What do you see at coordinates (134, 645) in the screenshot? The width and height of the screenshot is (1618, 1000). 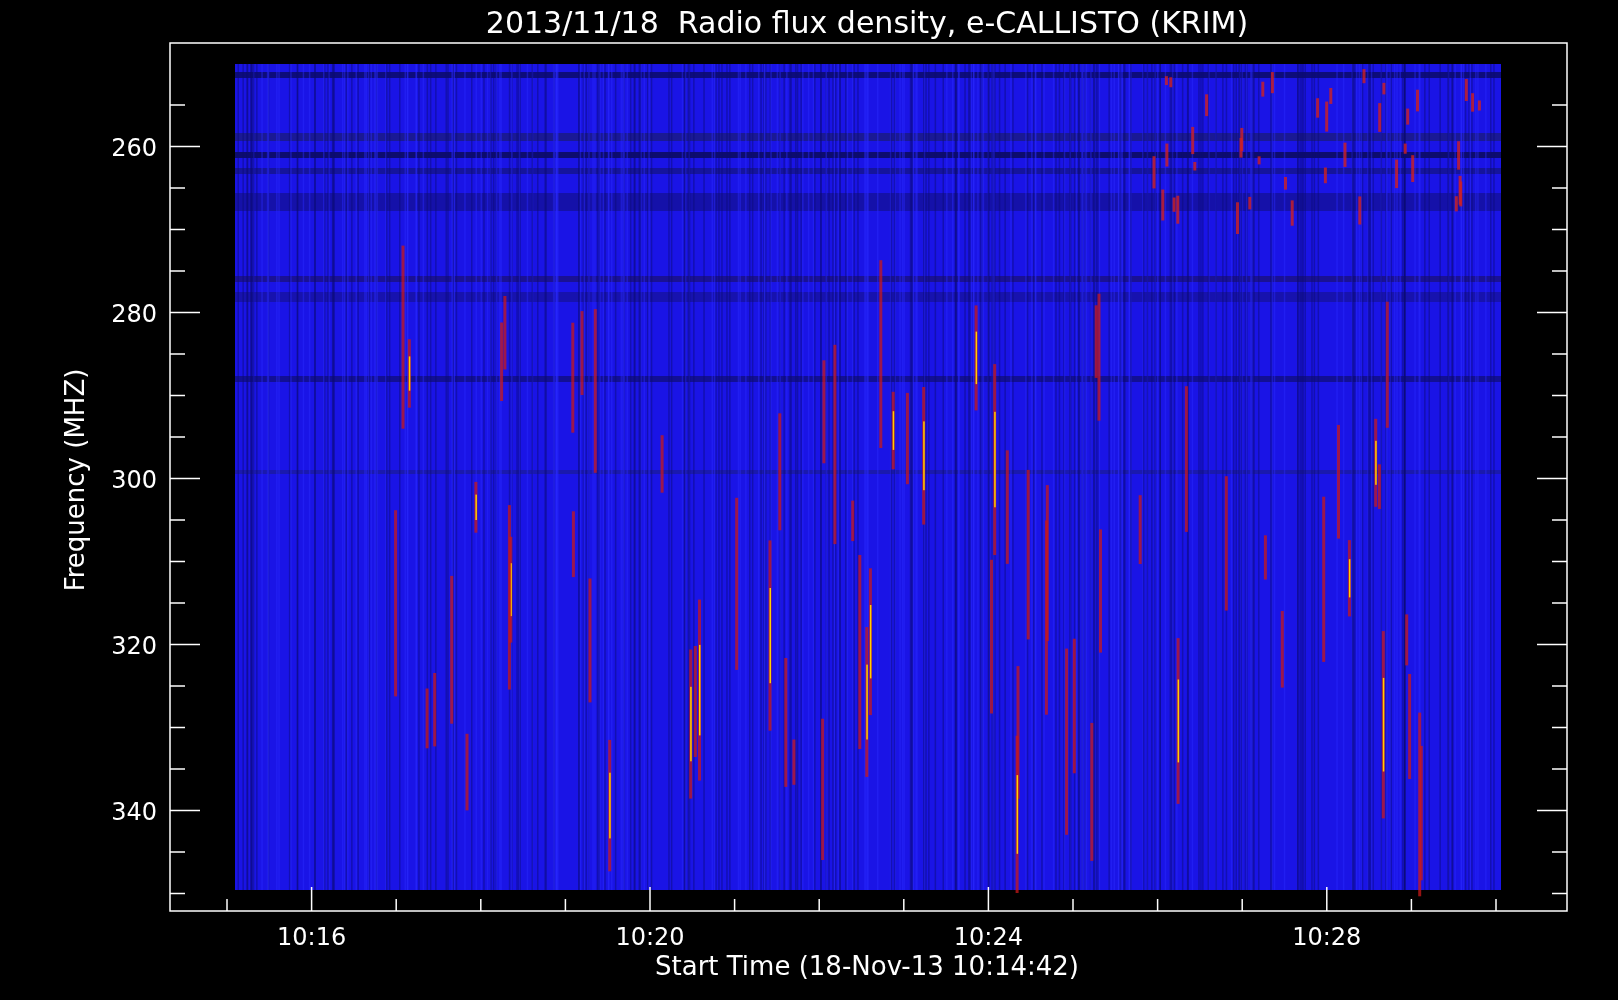 I see `y-tick-label: 320` at bounding box center [134, 645].